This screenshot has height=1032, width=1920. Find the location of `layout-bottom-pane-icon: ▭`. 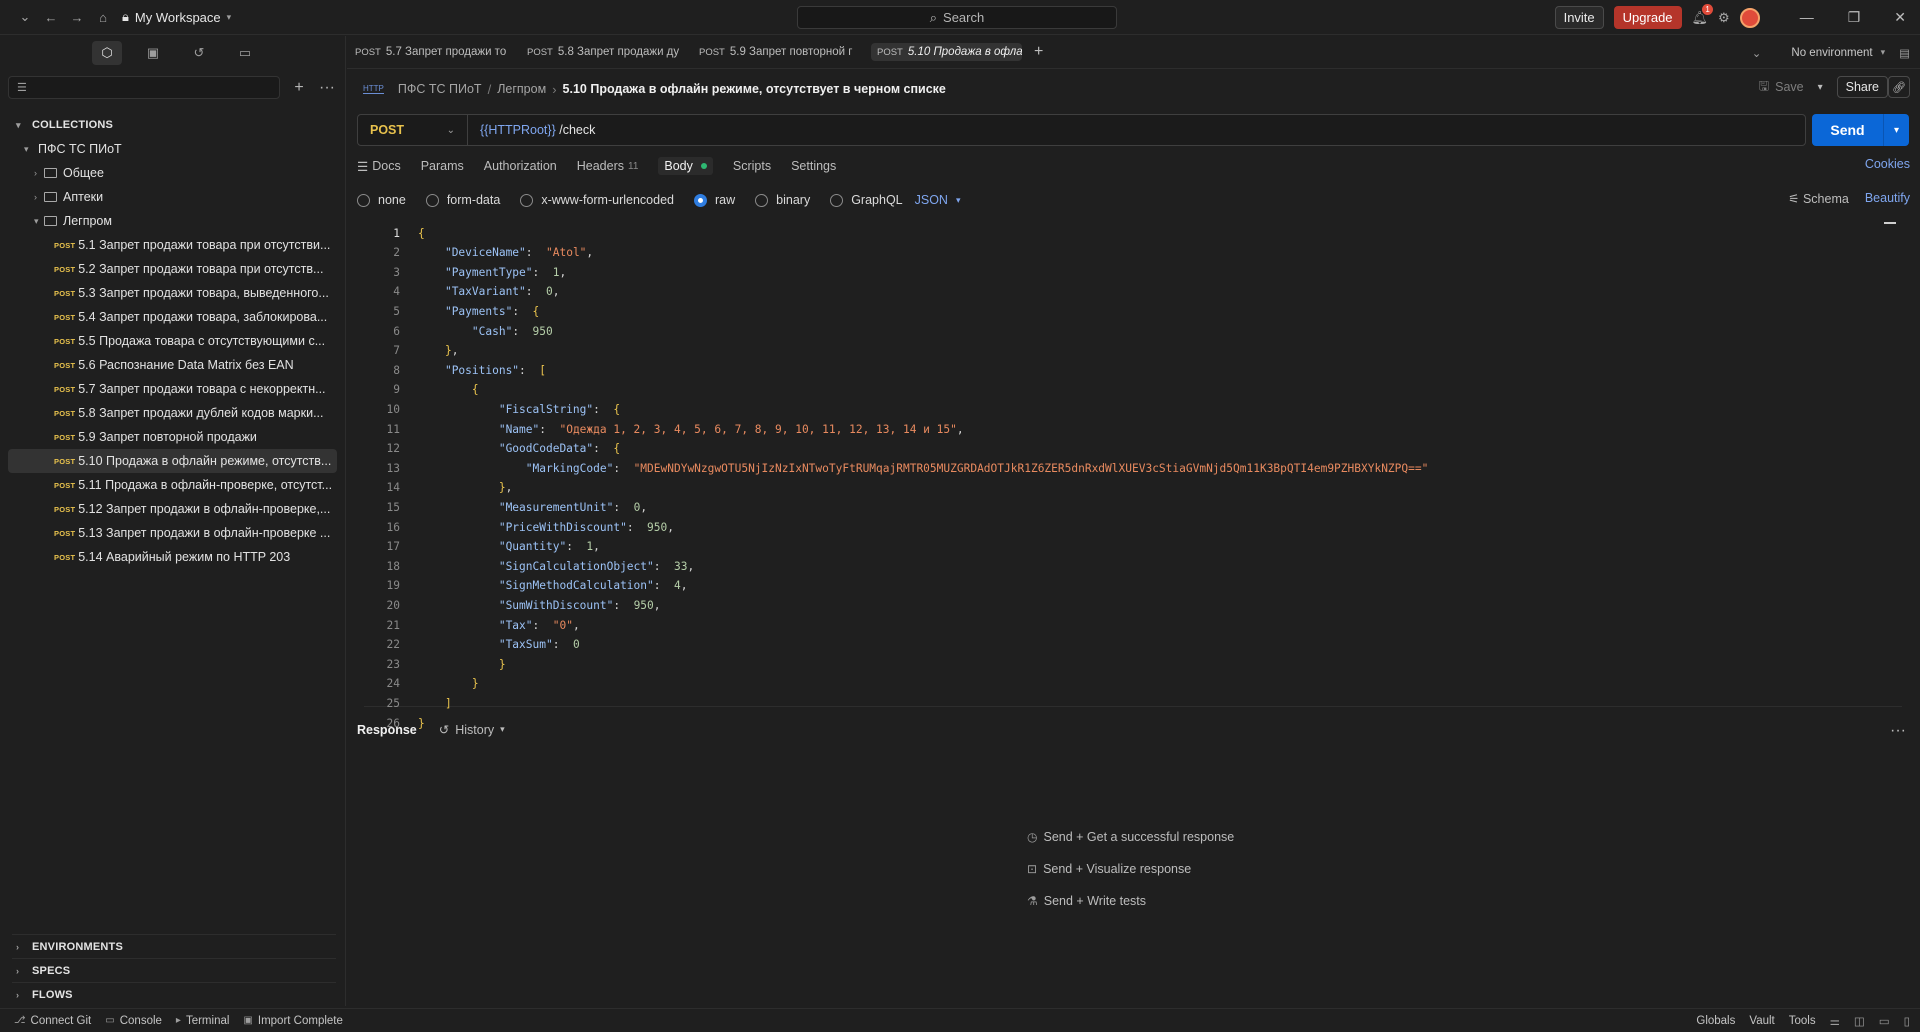

layout-bottom-pane-icon: ▭ is located at coordinates (1884, 1021).